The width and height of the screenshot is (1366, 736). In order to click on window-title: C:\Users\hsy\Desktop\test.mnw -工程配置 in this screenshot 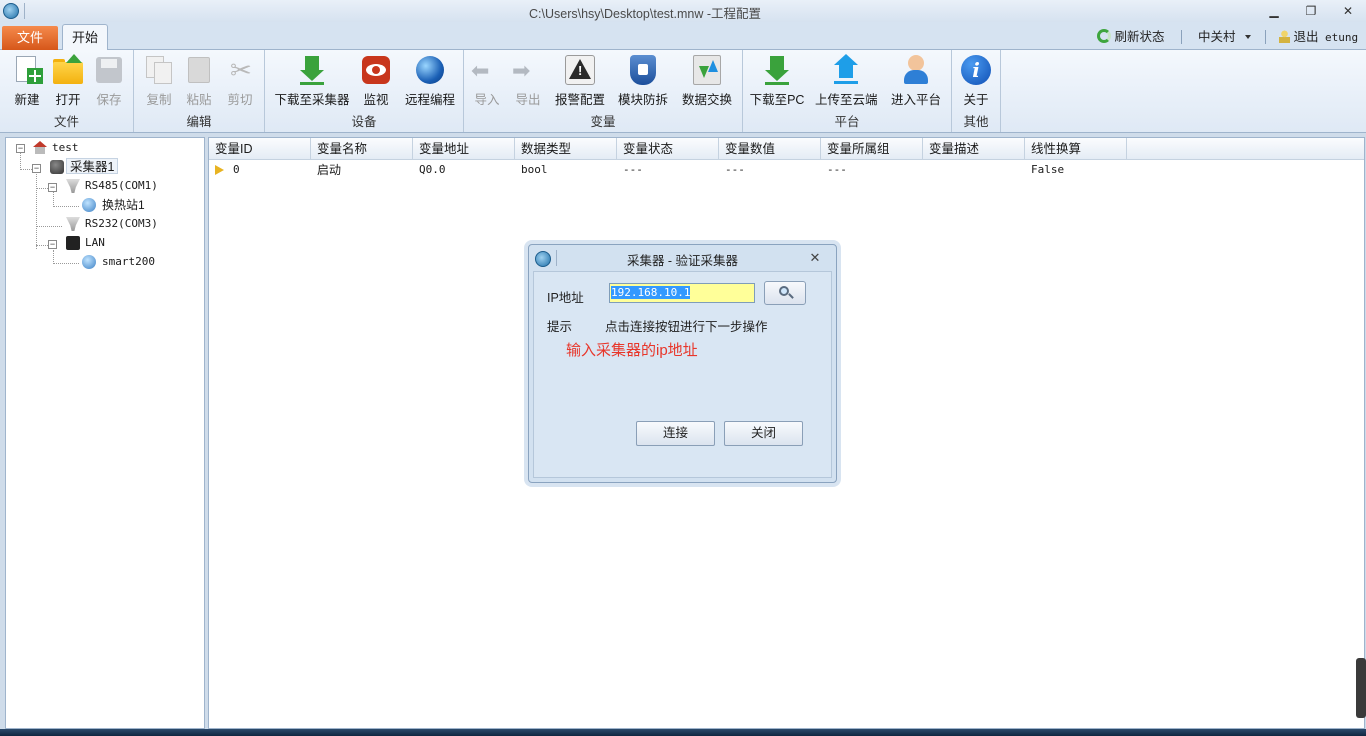, I will do `click(645, 14)`.